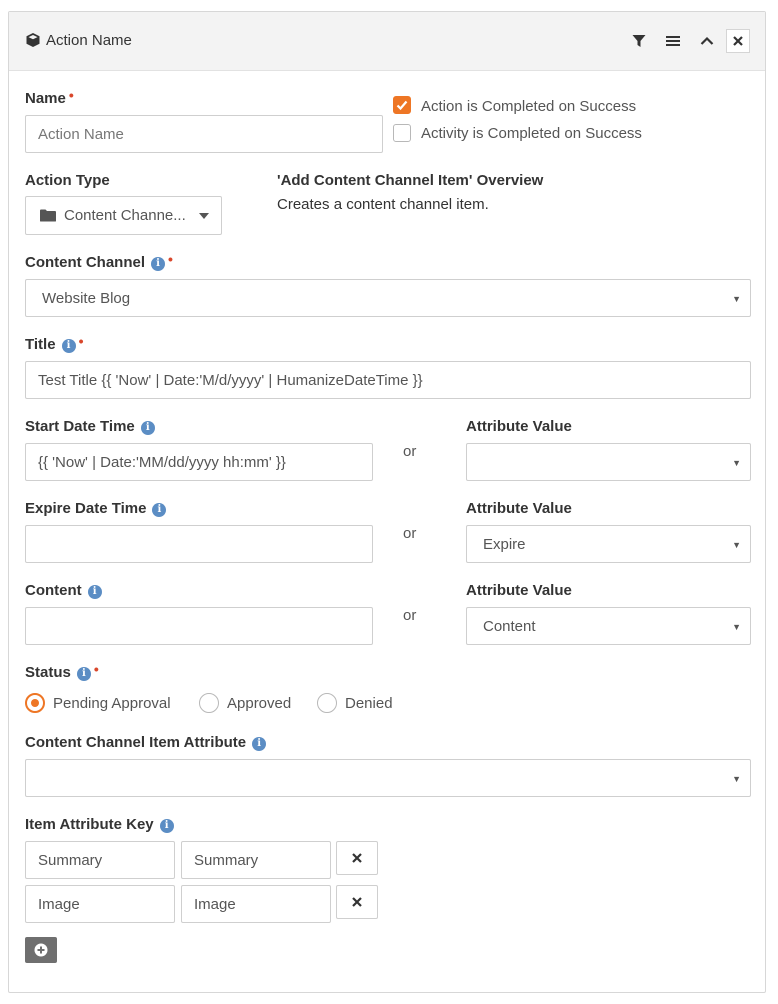 The image size is (778, 1004). I want to click on title-label: Title i •, so click(54, 343).